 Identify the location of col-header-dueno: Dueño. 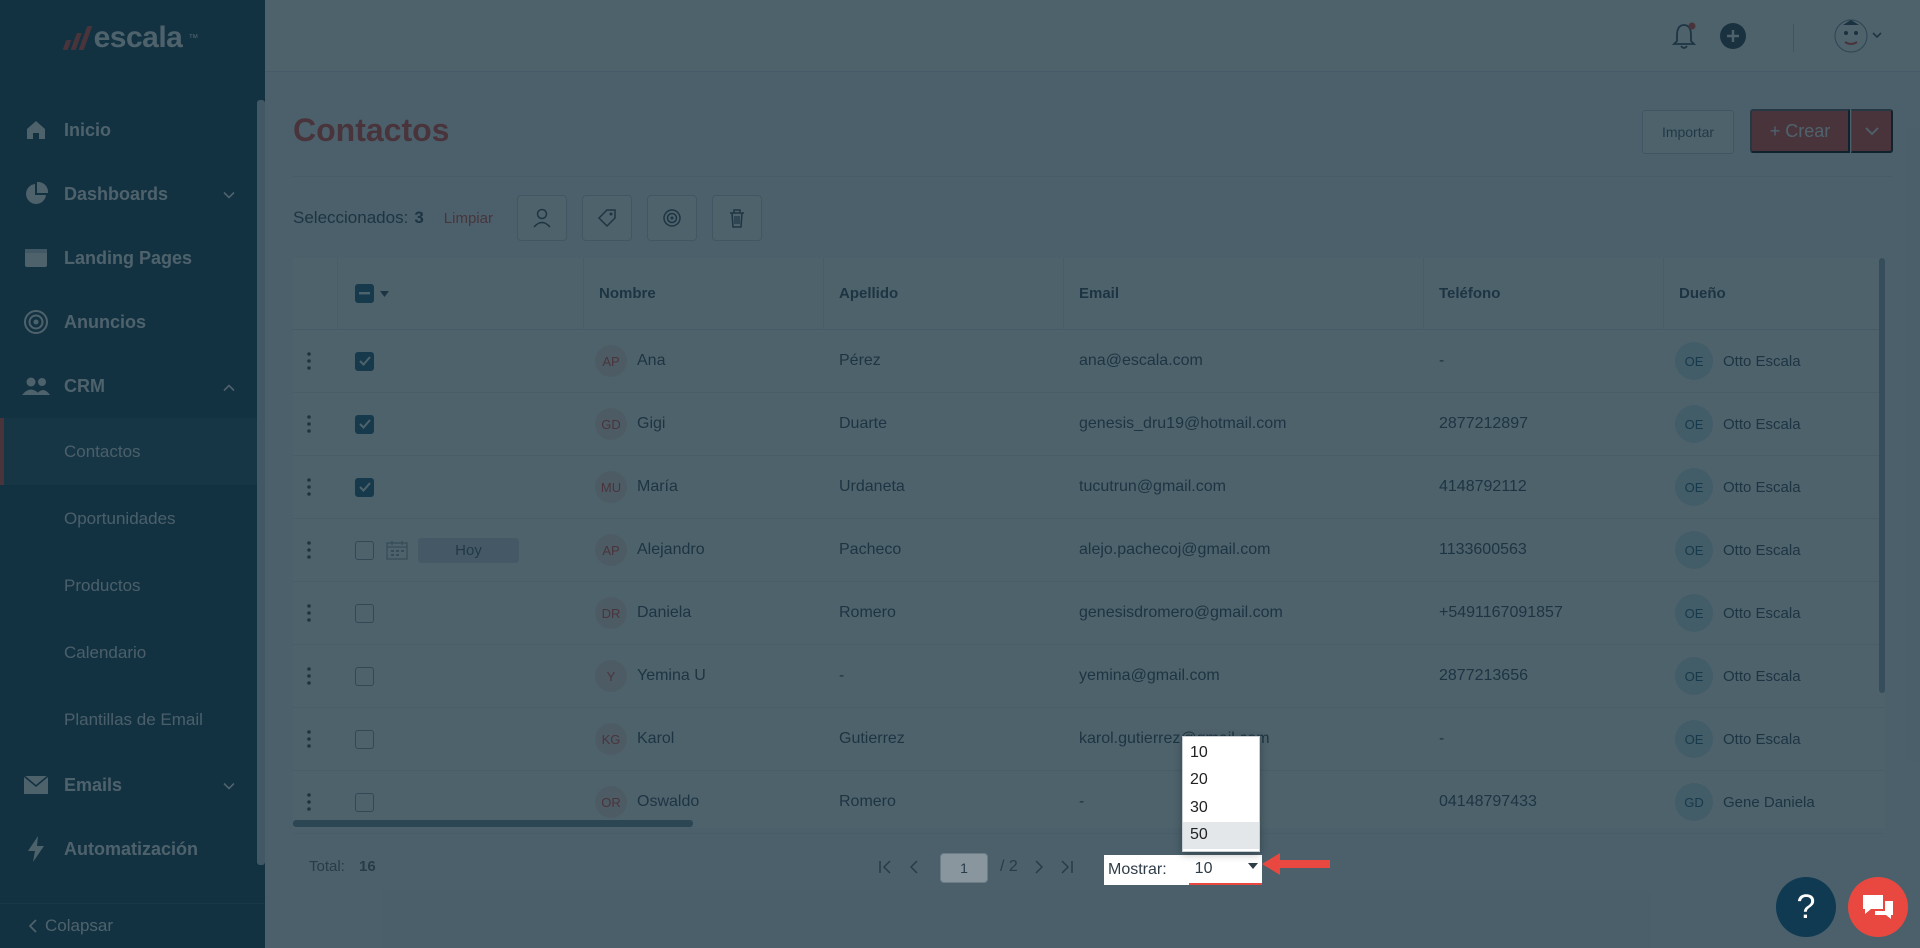
(1702, 293).